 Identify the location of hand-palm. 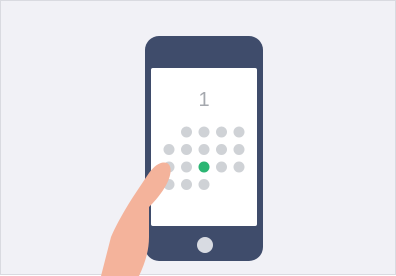
(136, 219).